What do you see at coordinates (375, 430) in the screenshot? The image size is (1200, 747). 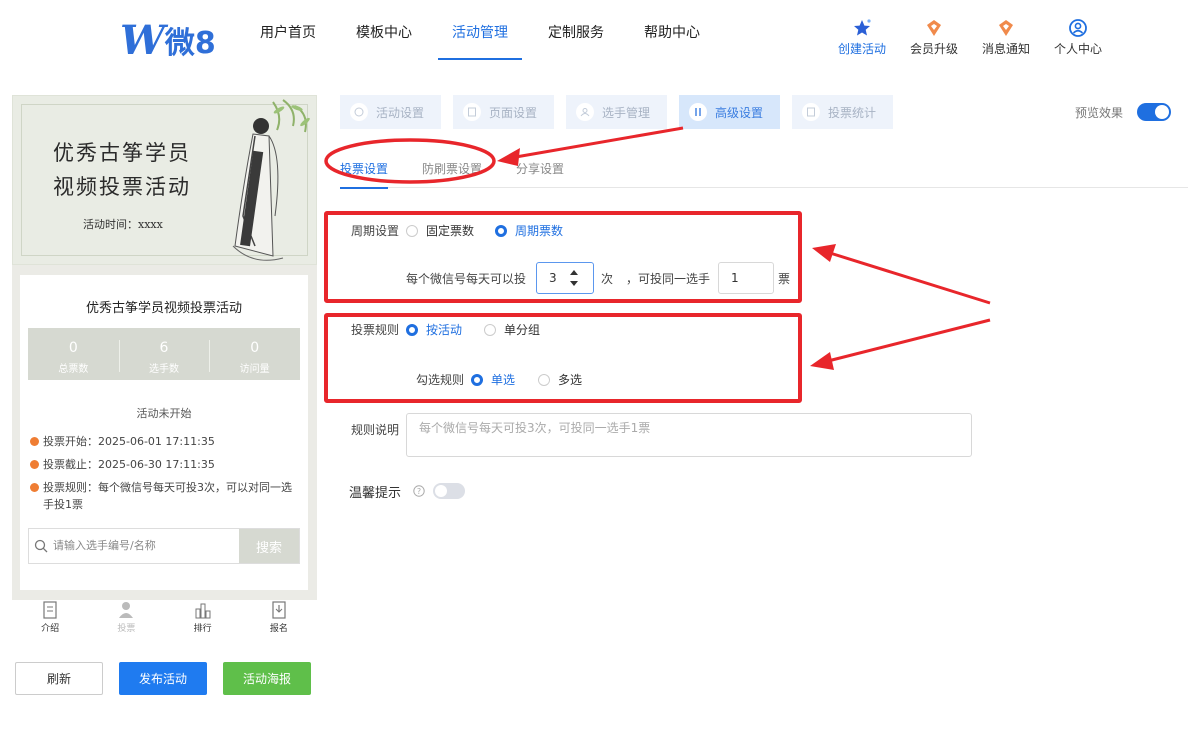 I see `rule-desc-label: 规则说明` at bounding box center [375, 430].